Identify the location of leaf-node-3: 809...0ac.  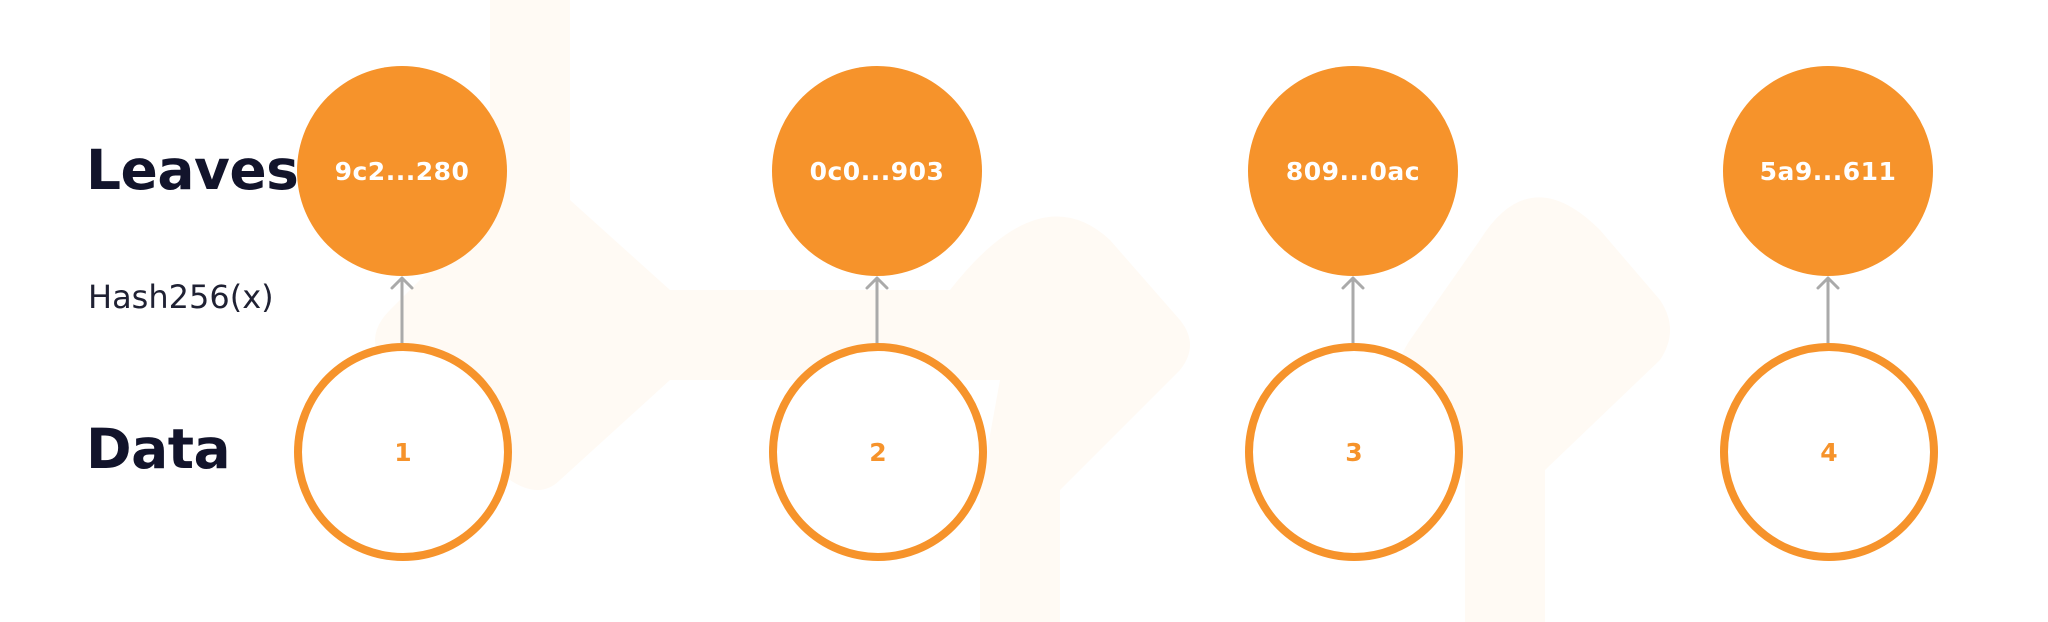
(1353, 171).